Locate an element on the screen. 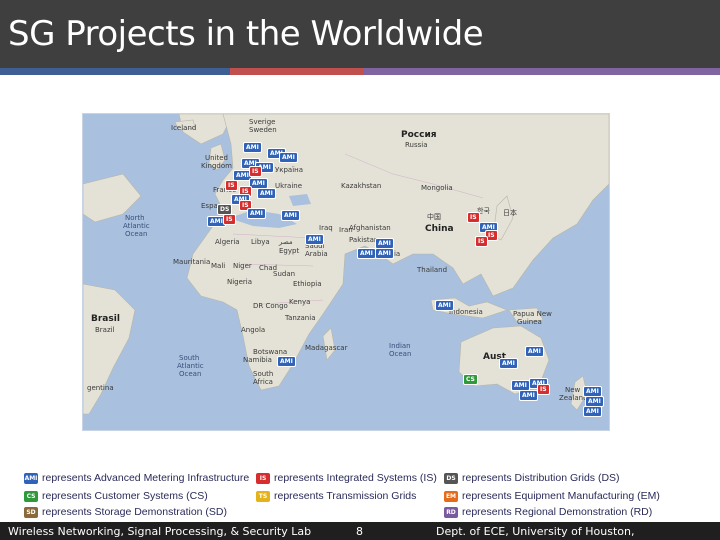  legend-item-ts: TS represents Transmission Grids is located at coordinates (336, 496).